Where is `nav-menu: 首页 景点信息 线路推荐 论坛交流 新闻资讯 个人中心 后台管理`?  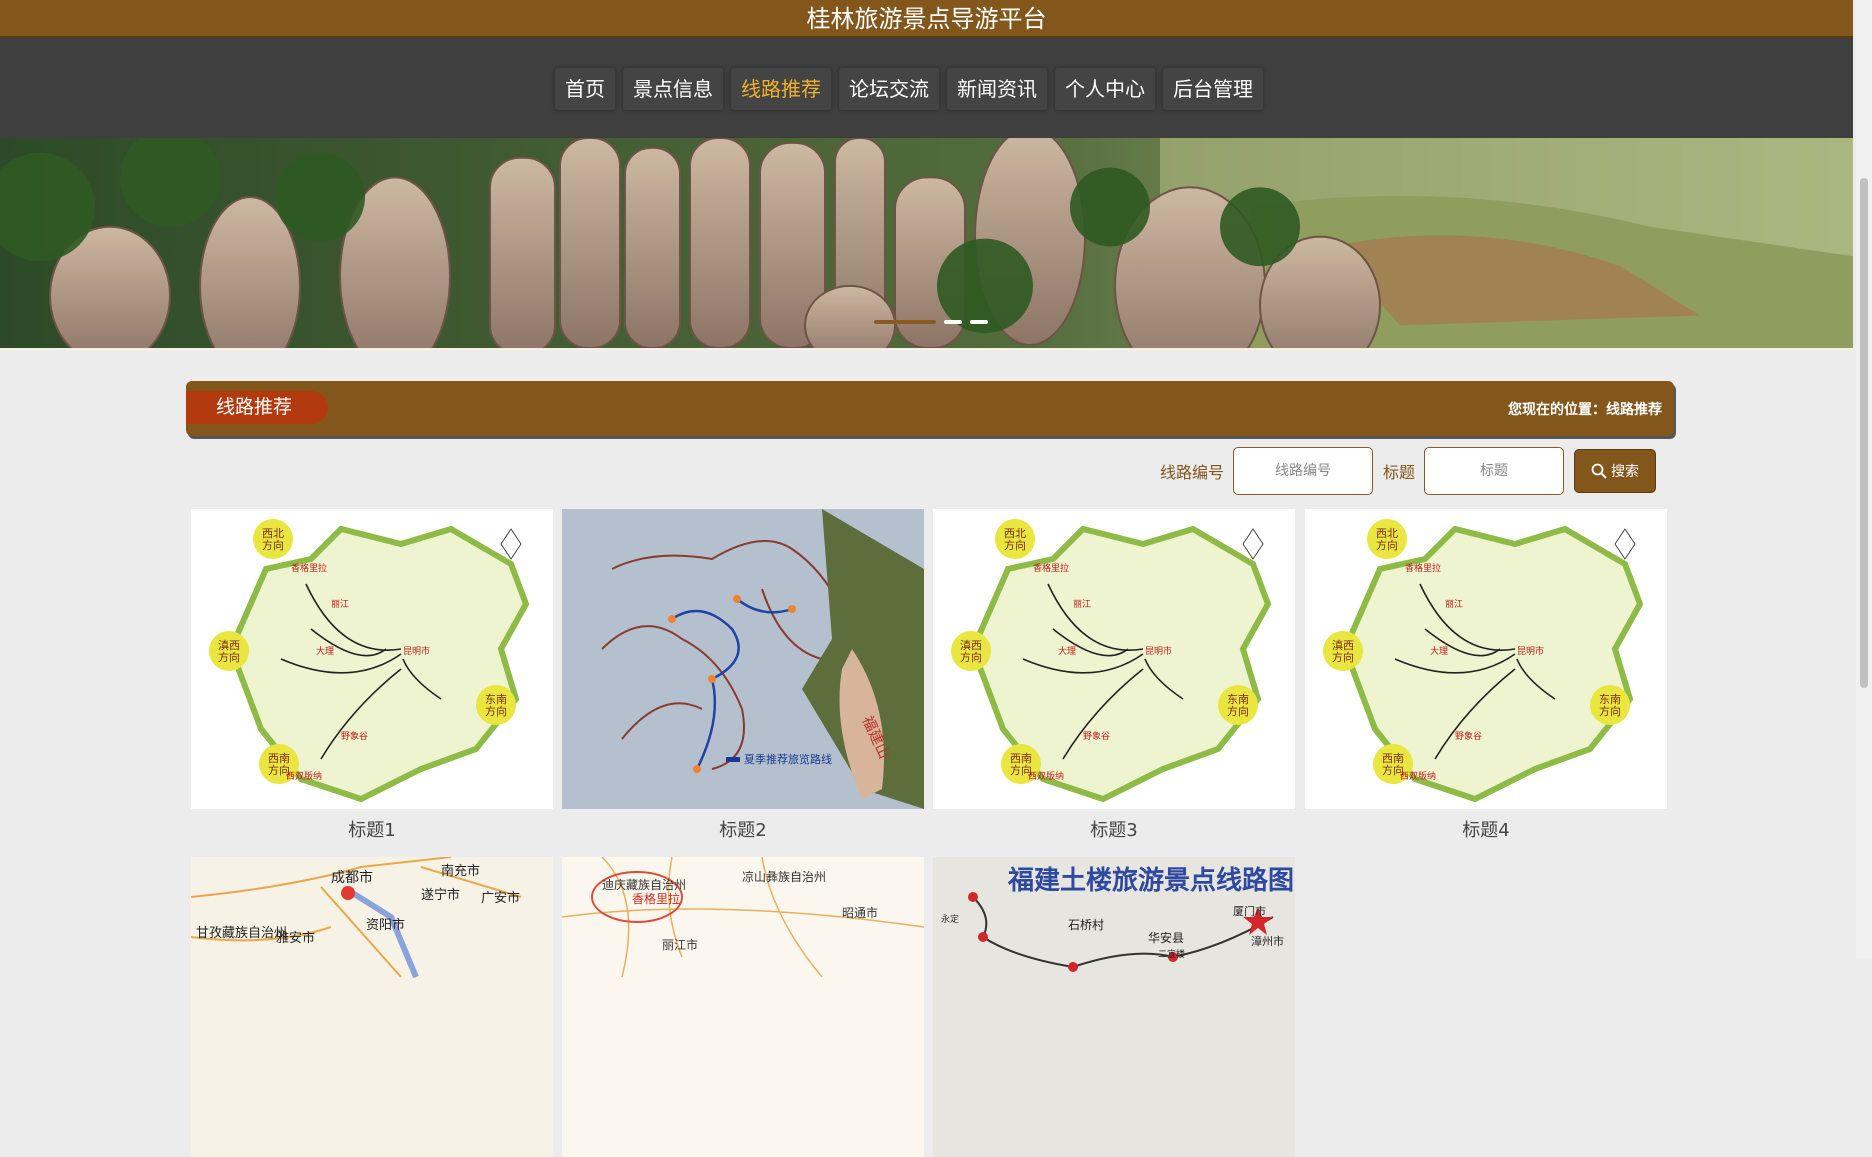 nav-menu: 首页 景点信息 线路推荐 论坛交流 新闻资讯 个人中心 后台管理 is located at coordinates (909, 89).